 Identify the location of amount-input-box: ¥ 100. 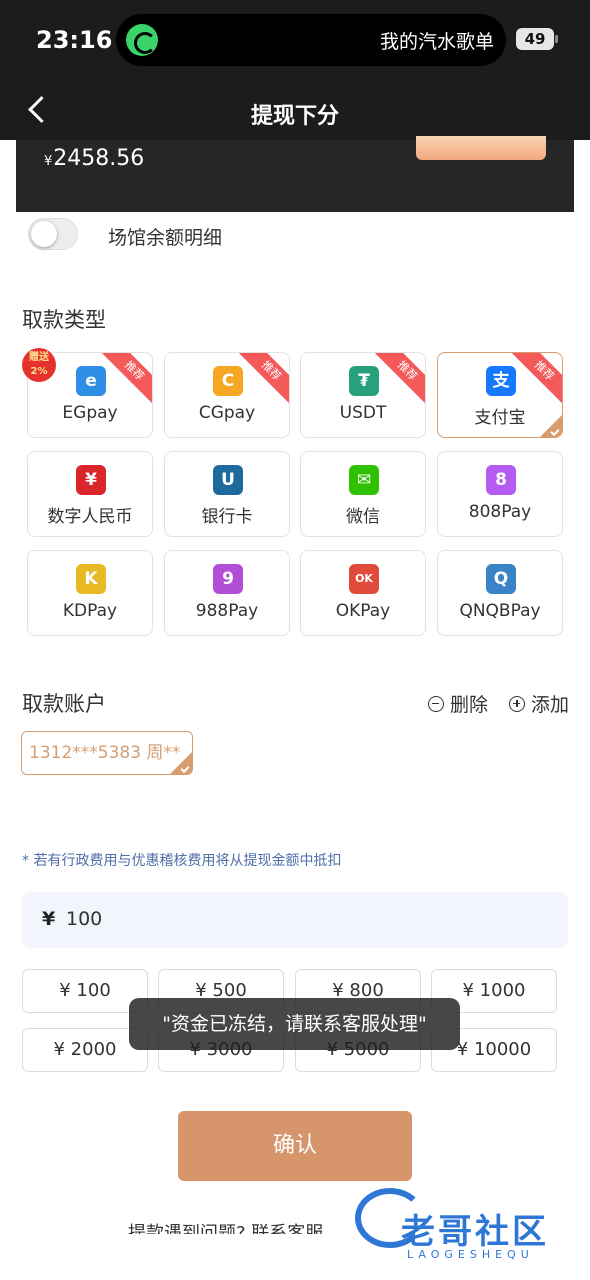
(295, 920).